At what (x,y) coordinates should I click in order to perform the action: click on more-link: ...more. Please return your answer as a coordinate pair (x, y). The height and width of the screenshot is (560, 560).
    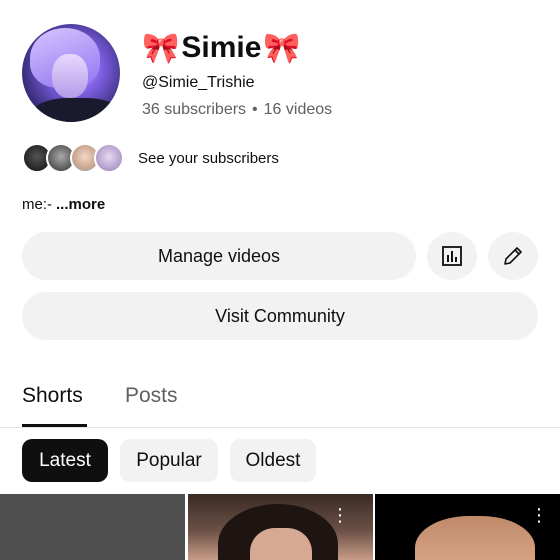
    Looking at the image, I should click on (80, 204).